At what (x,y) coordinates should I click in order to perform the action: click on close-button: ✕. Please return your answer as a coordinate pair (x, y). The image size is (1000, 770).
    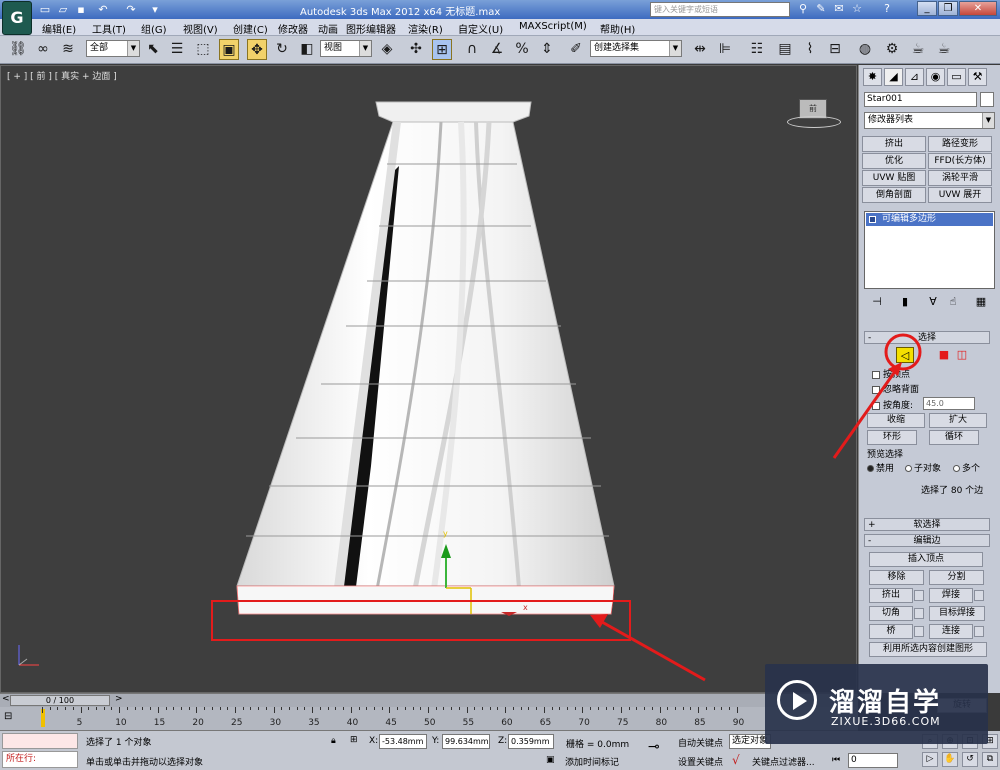
    Looking at the image, I should click on (978, 8).